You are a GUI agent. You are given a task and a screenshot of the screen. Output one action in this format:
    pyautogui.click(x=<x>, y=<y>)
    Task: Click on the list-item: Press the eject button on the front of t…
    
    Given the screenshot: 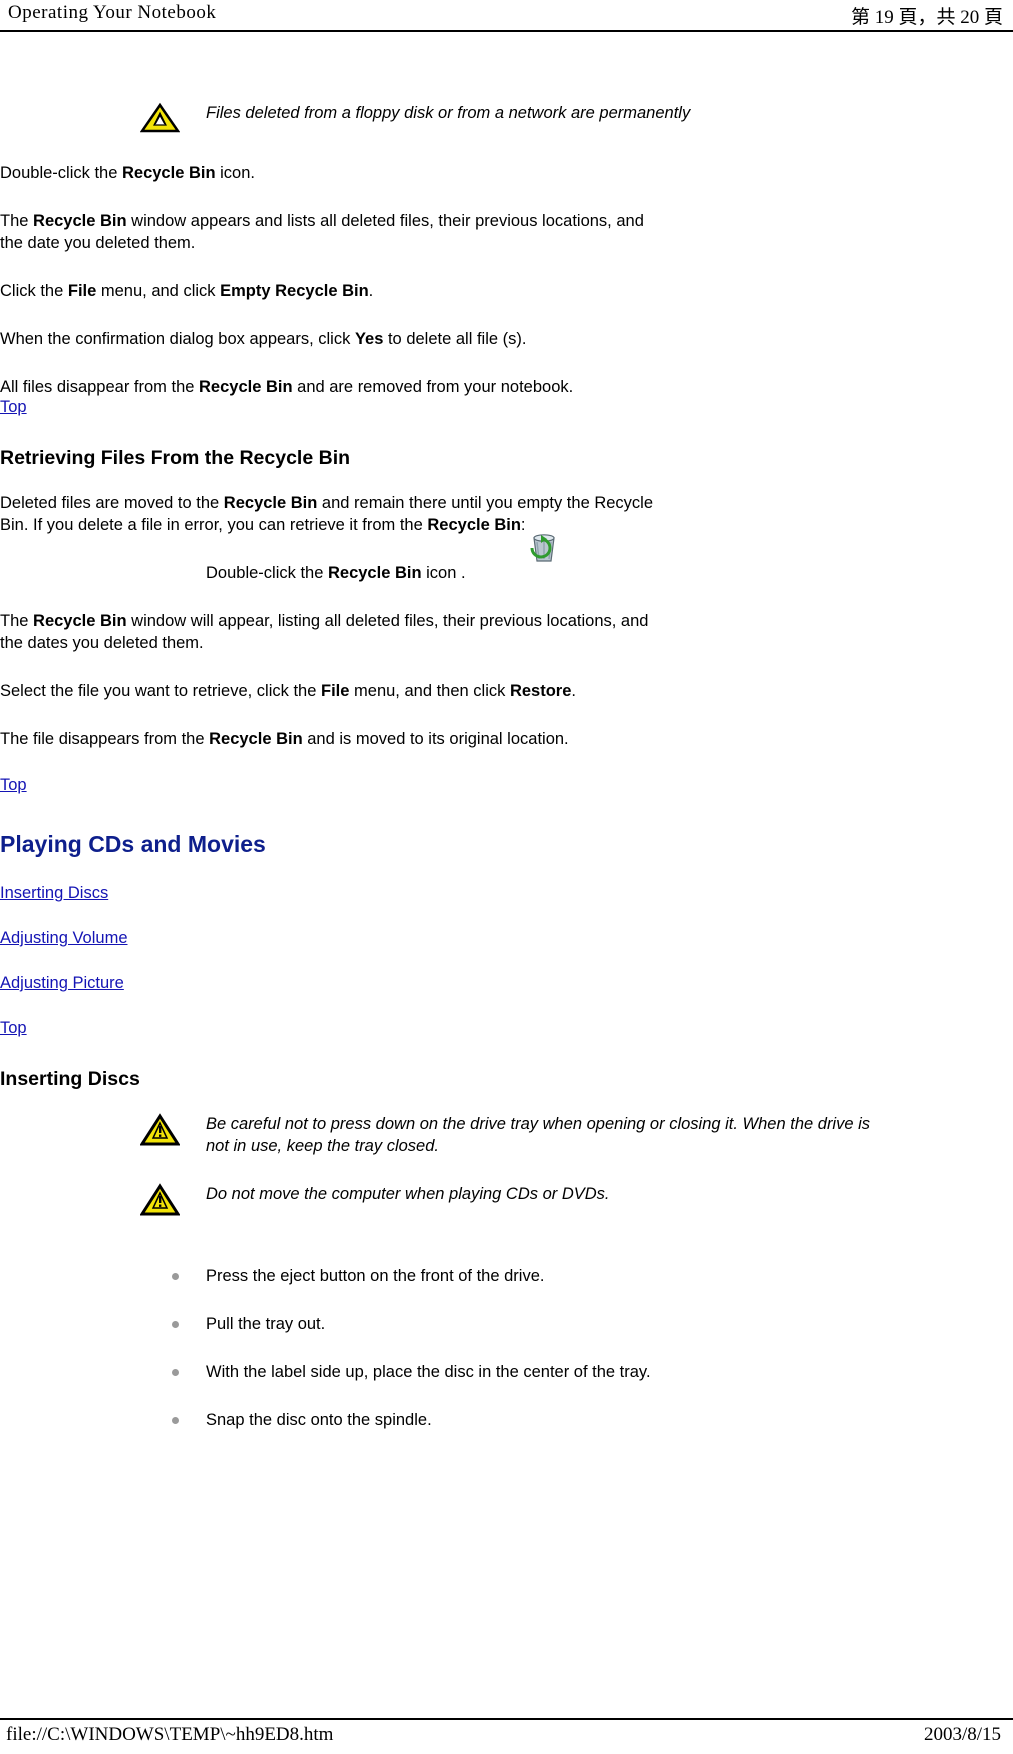 What is the action you would take?
    pyautogui.click(x=506, y=1276)
    